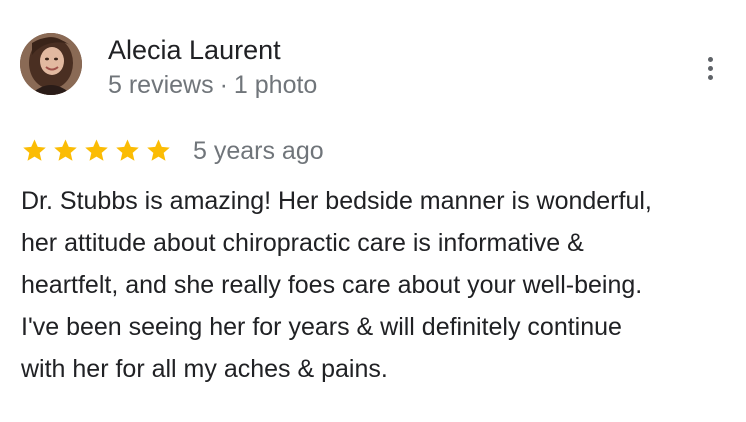 Image resolution: width=746 pixels, height=422 pixels. What do you see at coordinates (161, 85) in the screenshot?
I see `reviews-count: 5 reviews` at bounding box center [161, 85].